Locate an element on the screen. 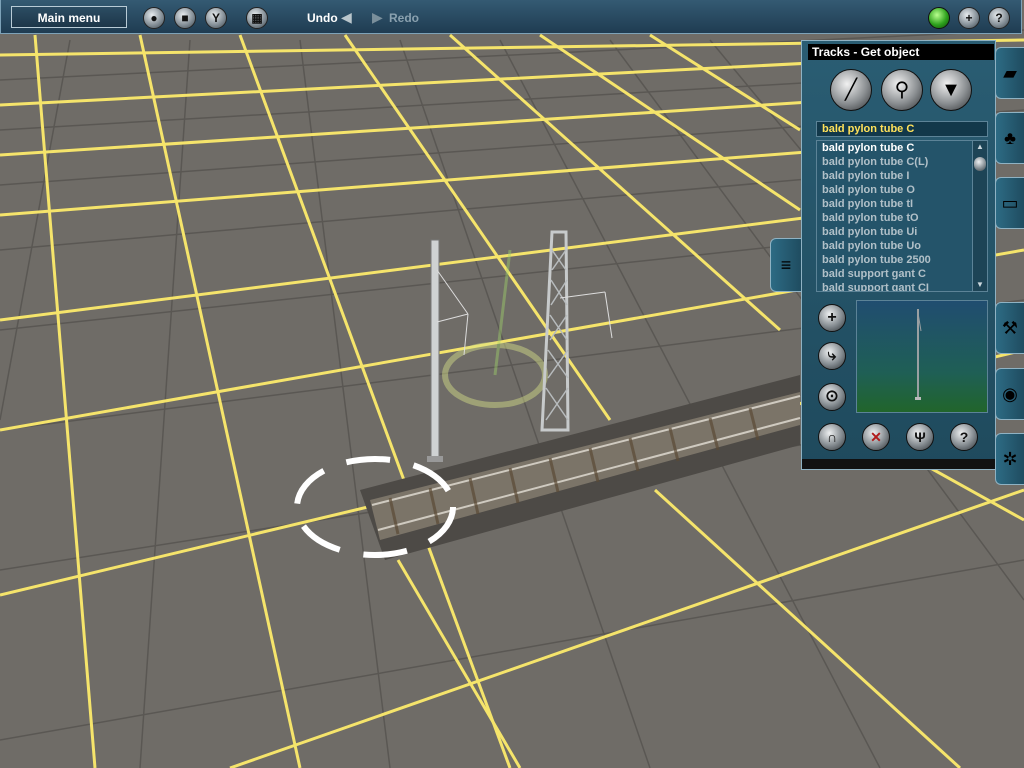 This screenshot has width=1024, height=768. terrain-tab-icon: ▰ is located at coordinates (1009, 73).